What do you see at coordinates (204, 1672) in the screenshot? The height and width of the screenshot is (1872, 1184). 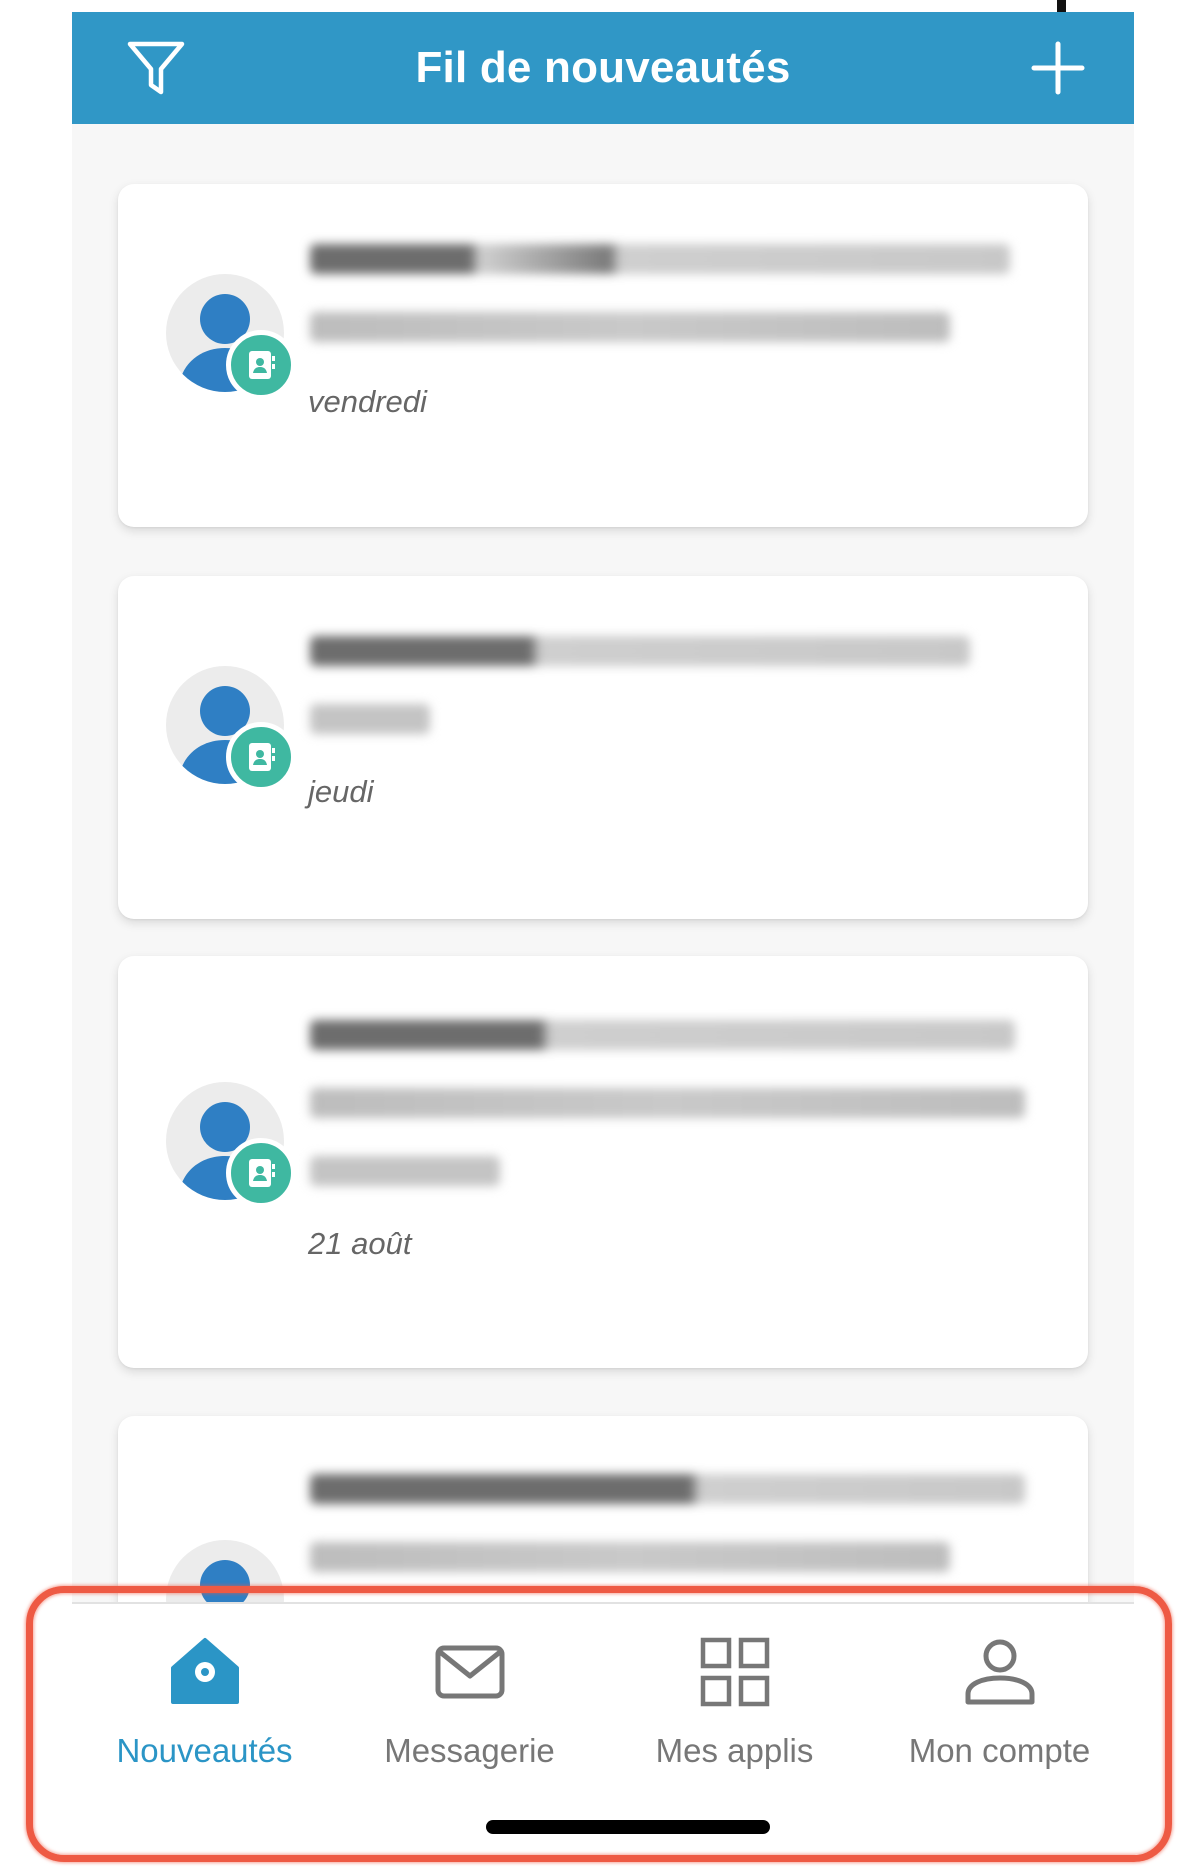 I see `home-icon` at bounding box center [204, 1672].